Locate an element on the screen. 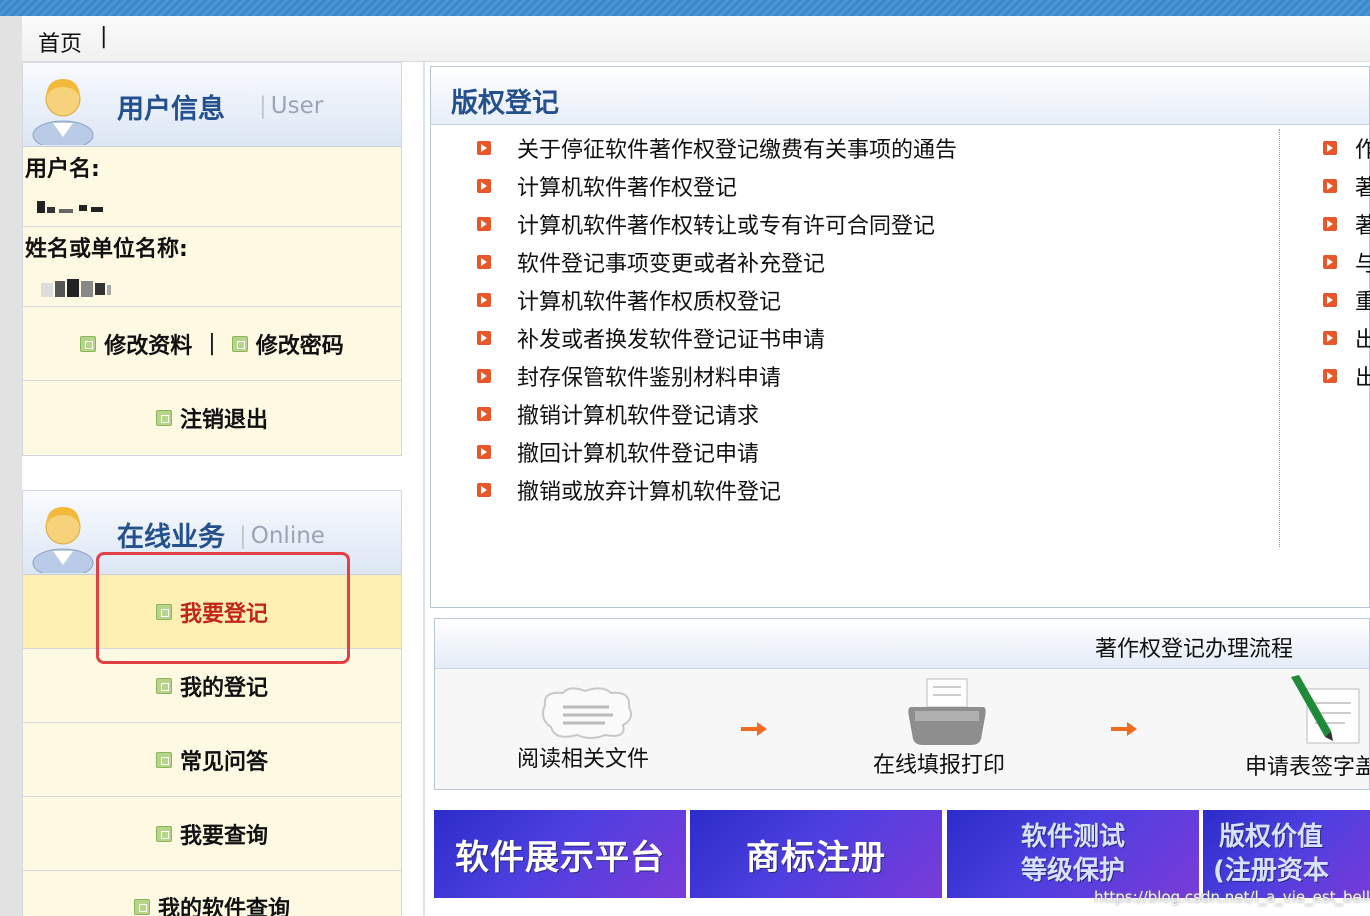  username-label: 用户名: is located at coordinates (62, 169).